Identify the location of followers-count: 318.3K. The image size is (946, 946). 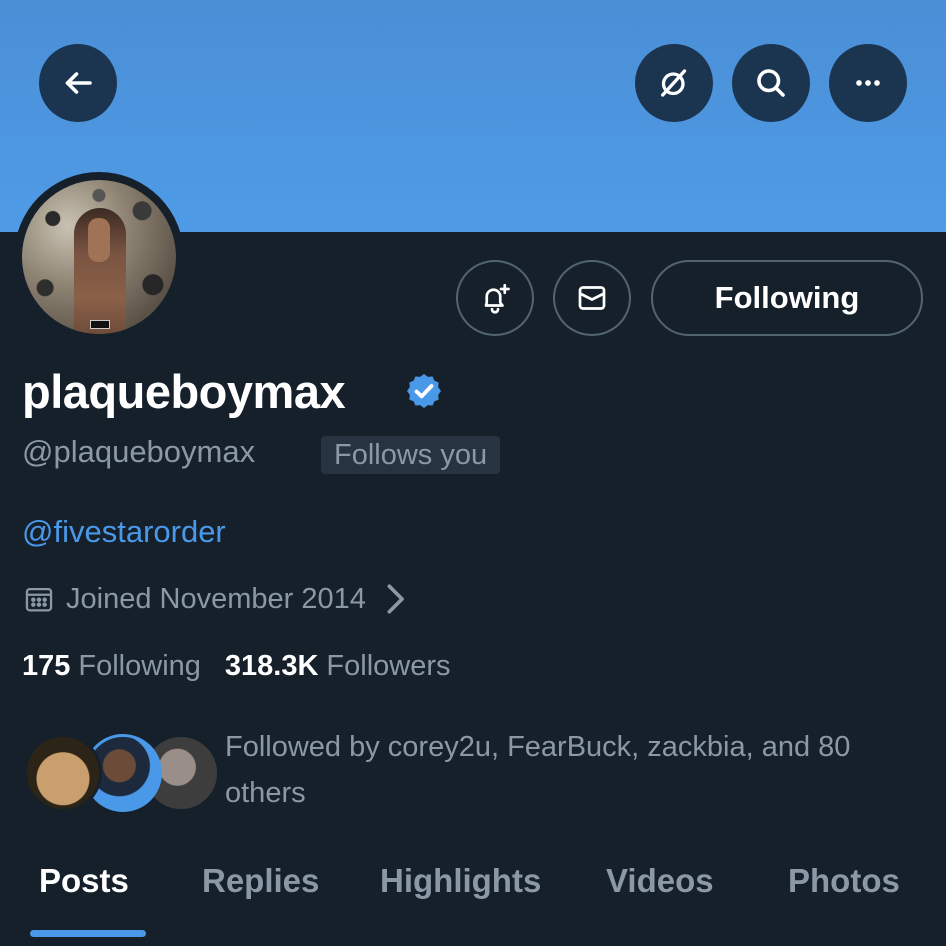
(271, 666).